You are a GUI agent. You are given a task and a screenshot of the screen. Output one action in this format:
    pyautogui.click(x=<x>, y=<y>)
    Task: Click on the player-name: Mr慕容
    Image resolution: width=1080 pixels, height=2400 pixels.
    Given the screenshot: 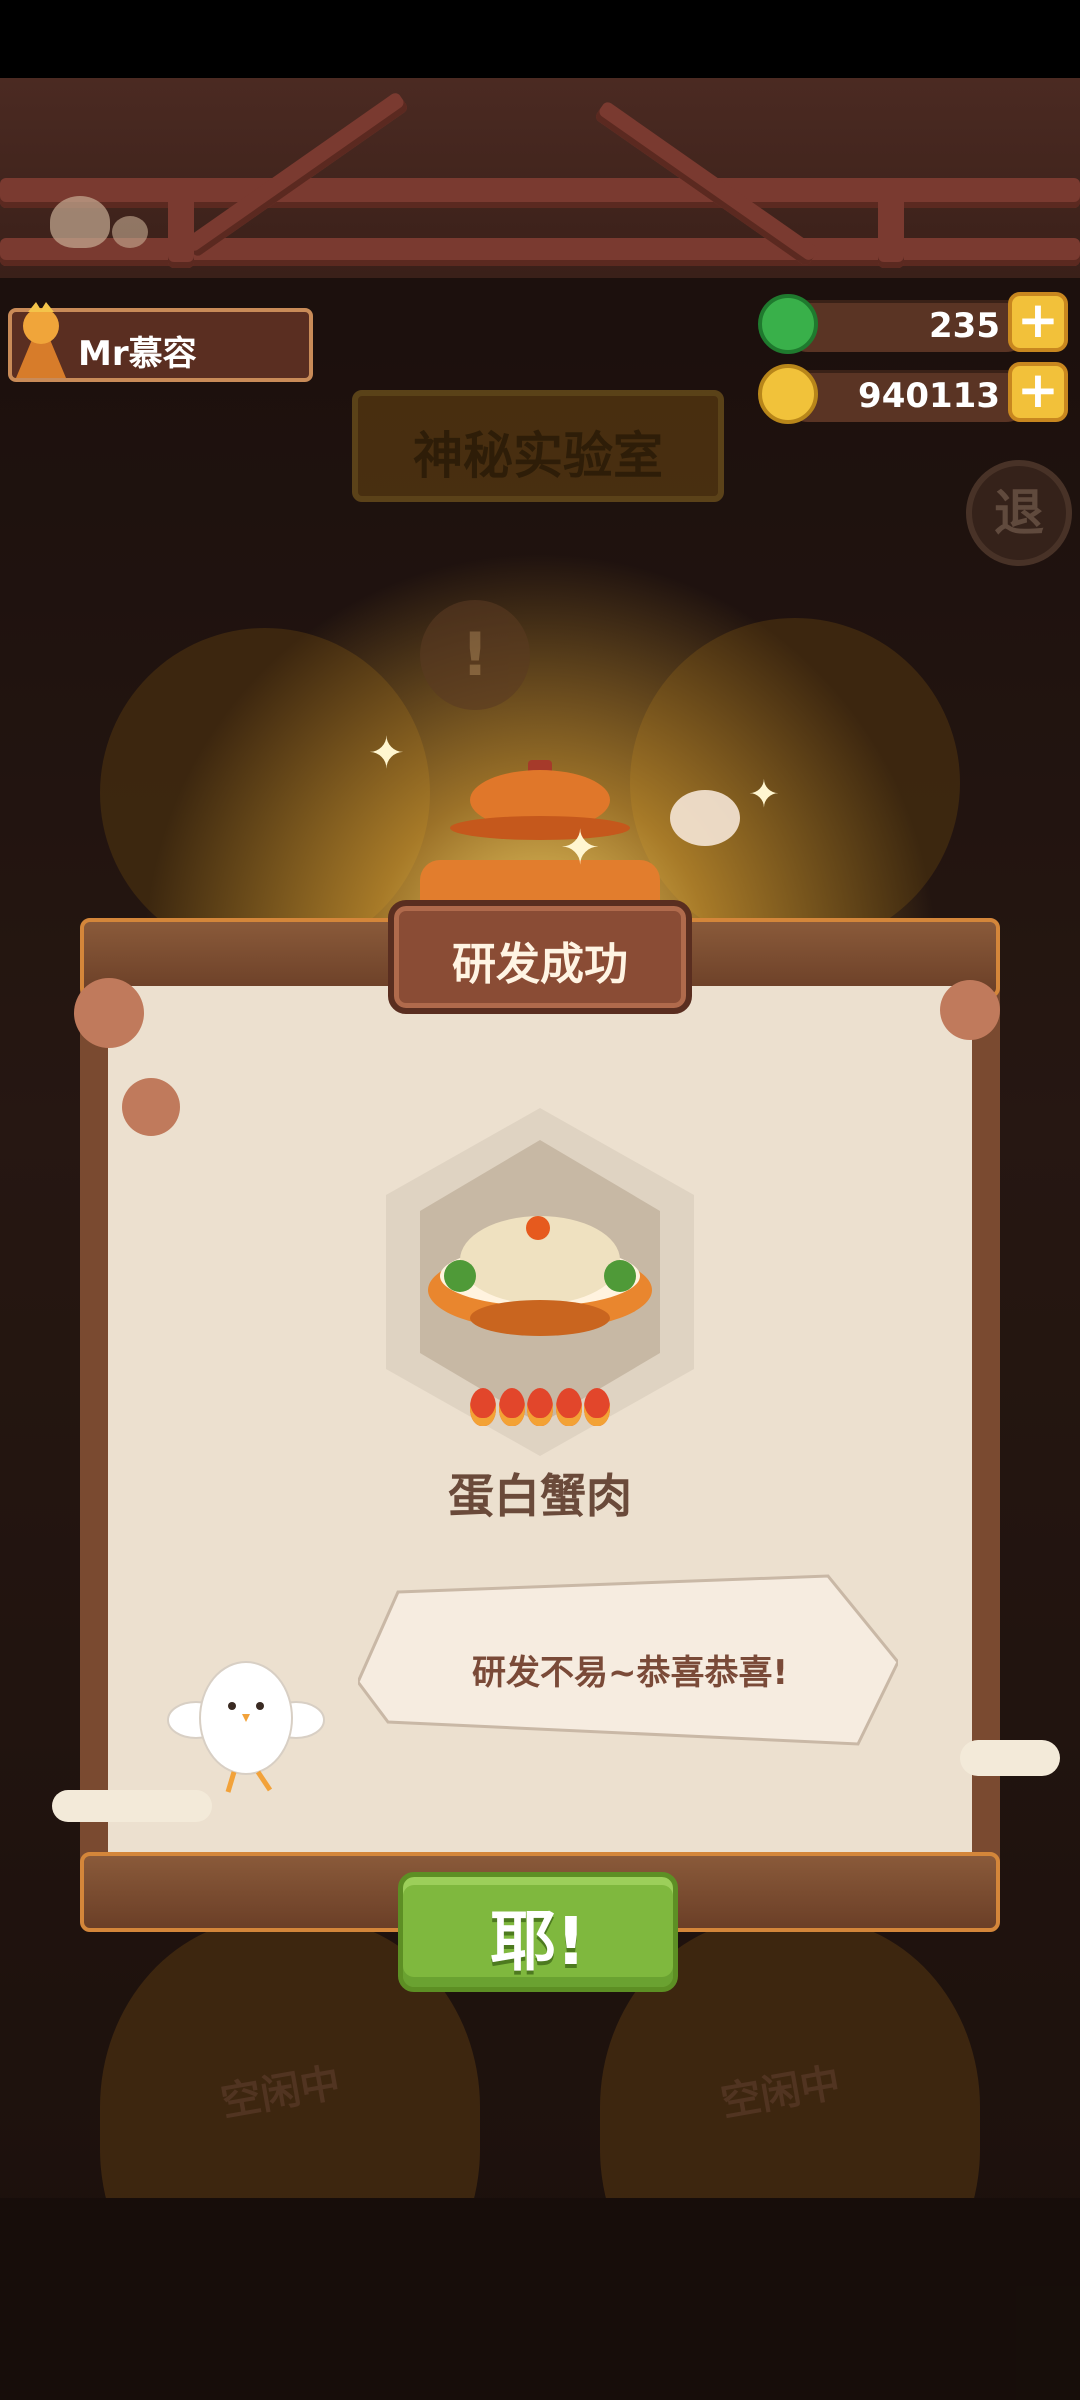 What is the action you would take?
    pyautogui.click(x=137, y=354)
    